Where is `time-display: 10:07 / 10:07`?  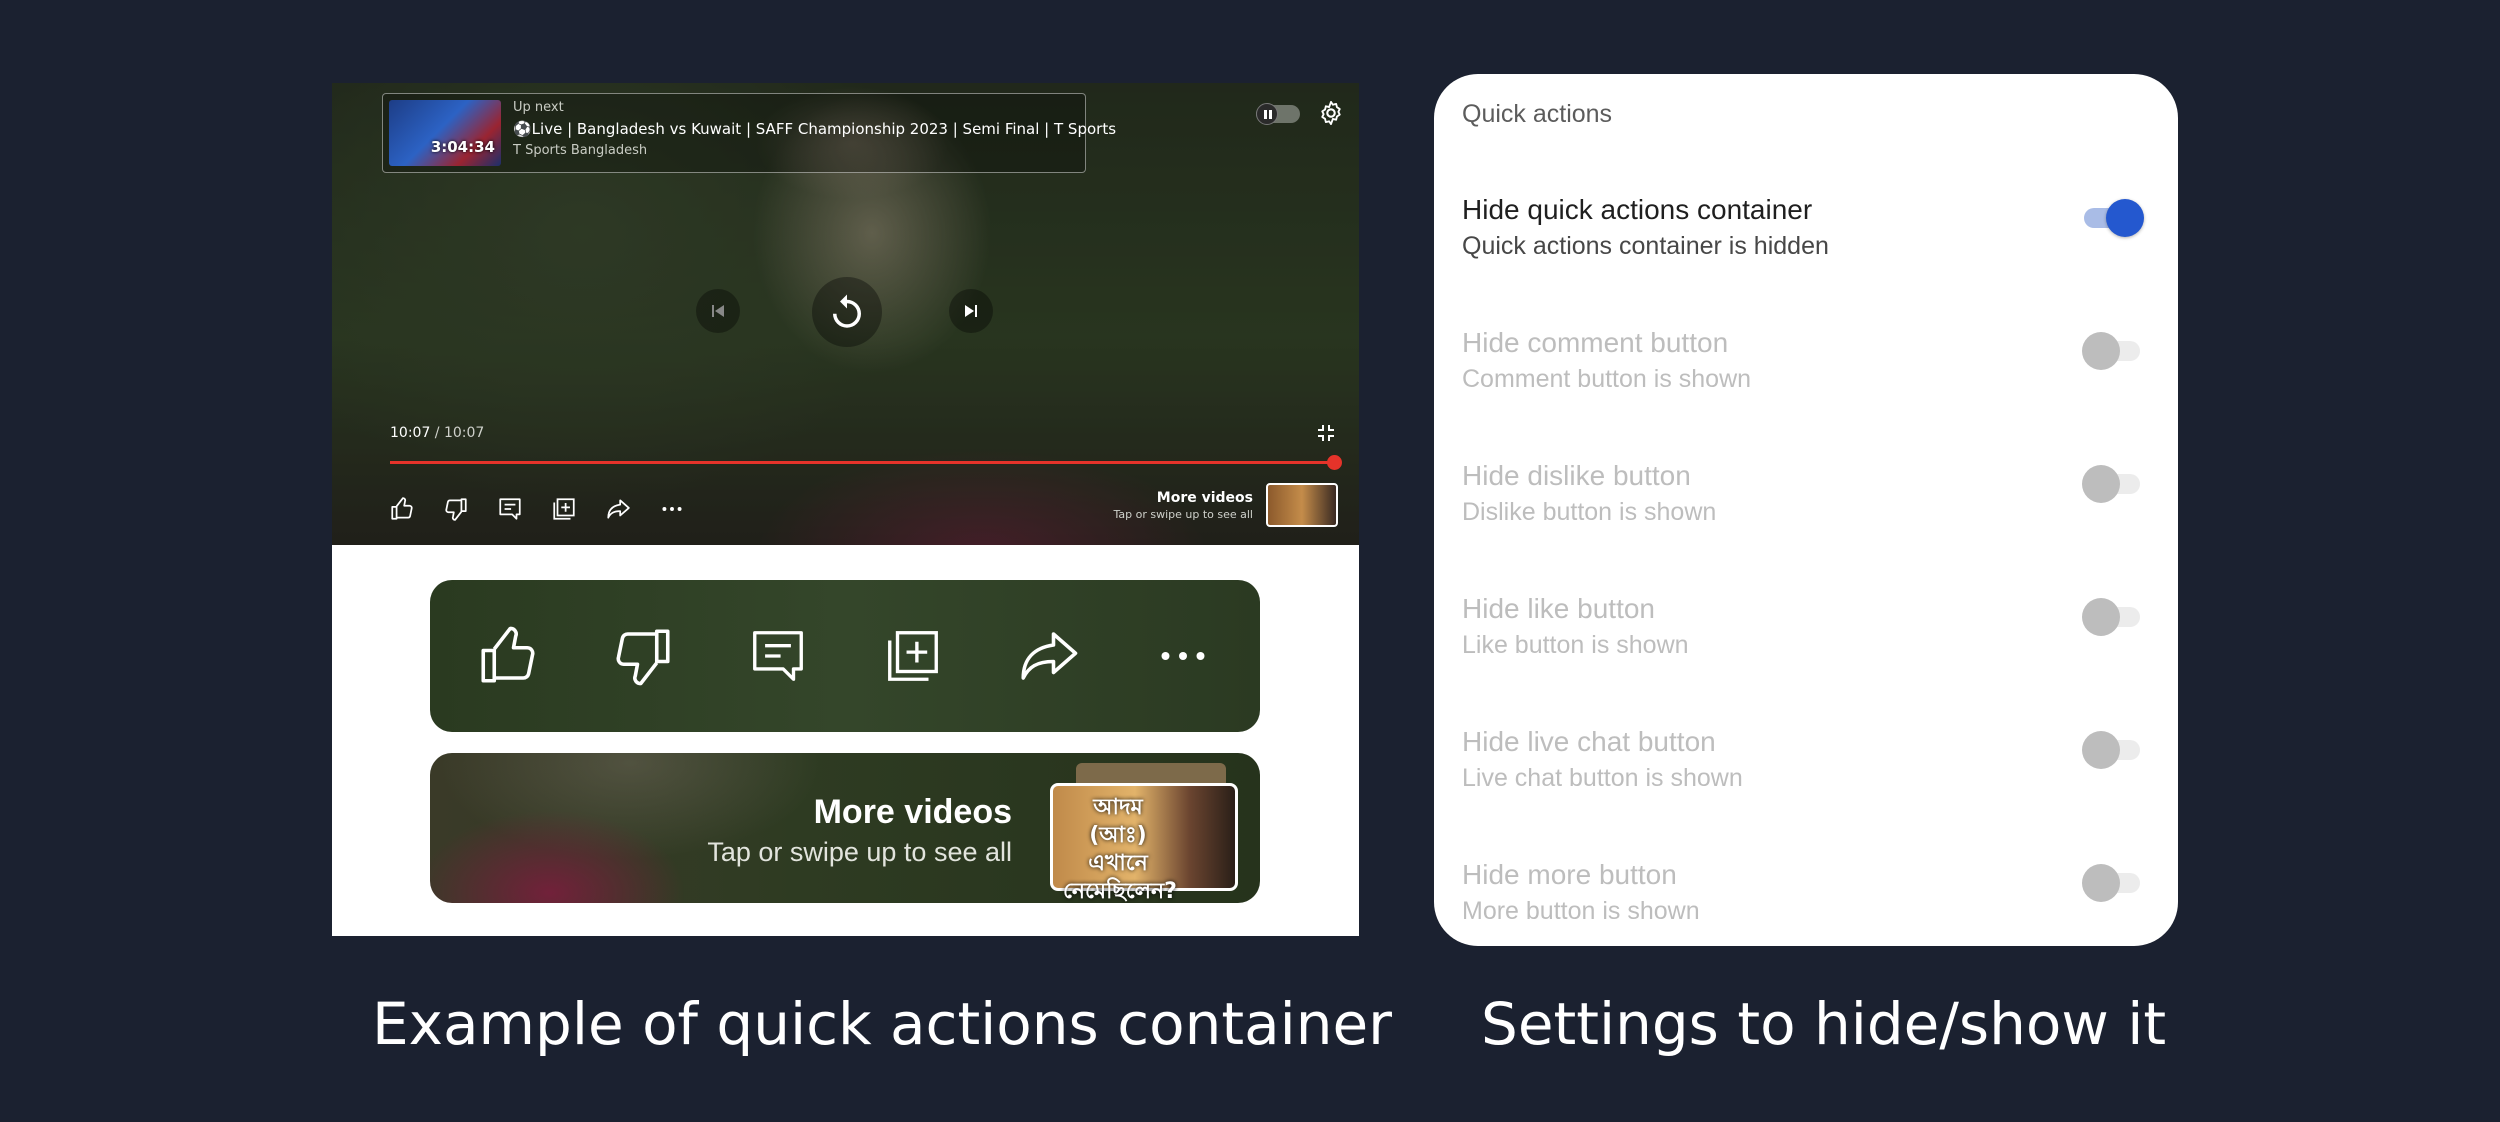
time-display: 10:07 / 10:07 is located at coordinates (437, 433).